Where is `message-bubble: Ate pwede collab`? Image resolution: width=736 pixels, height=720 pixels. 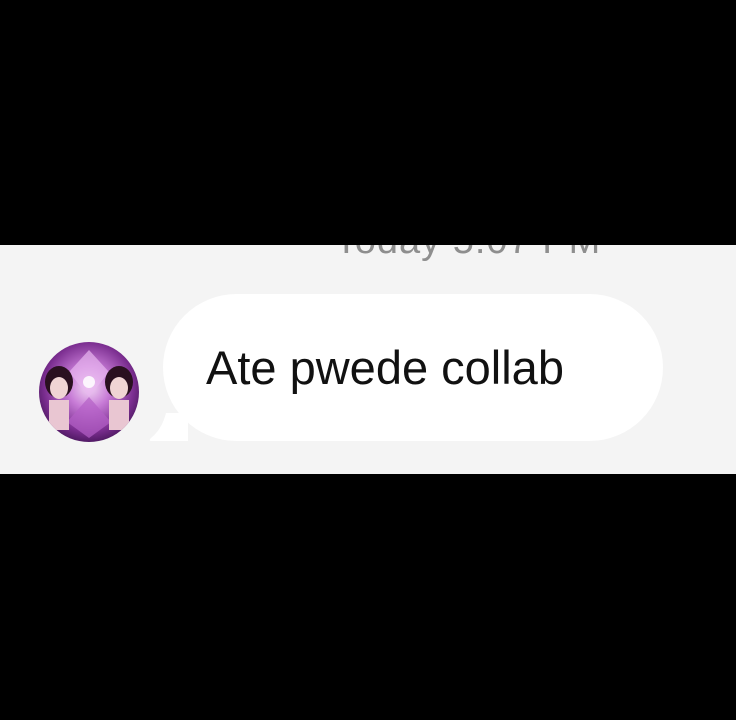 message-bubble: Ate pwede collab is located at coordinates (413, 367).